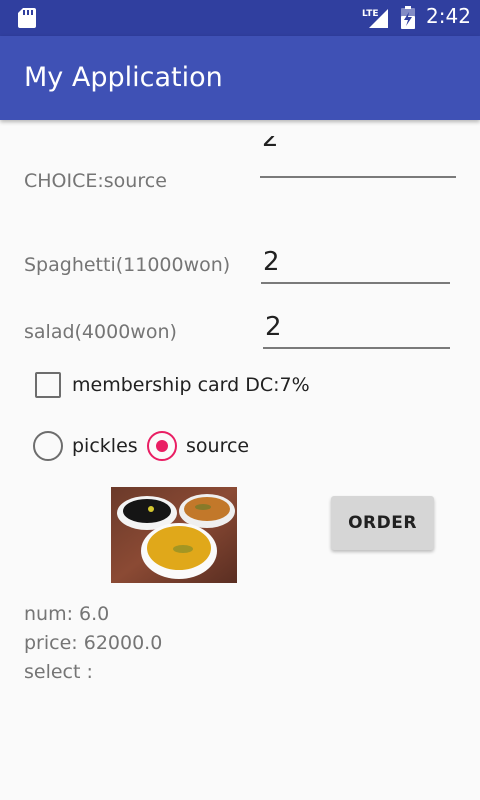 The image size is (480, 800). I want to click on lte-signal-icon: LTE, so click(375, 18).